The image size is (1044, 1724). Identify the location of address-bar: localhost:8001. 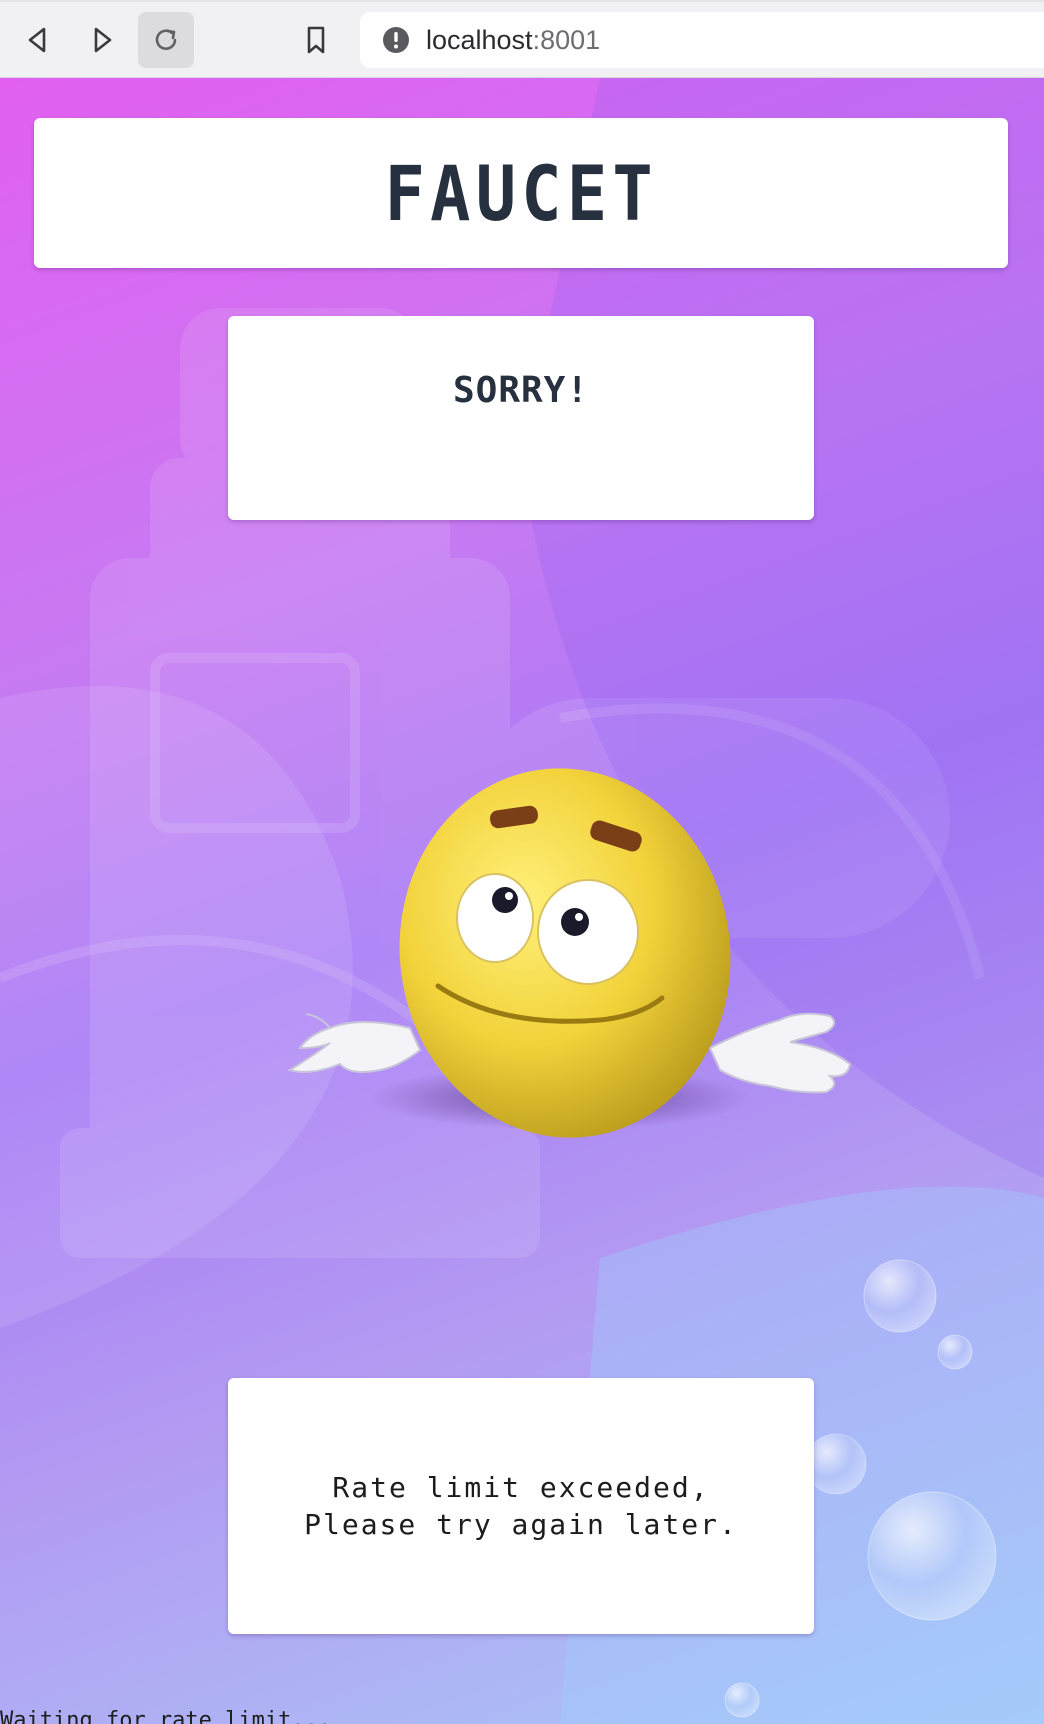
(702, 40).